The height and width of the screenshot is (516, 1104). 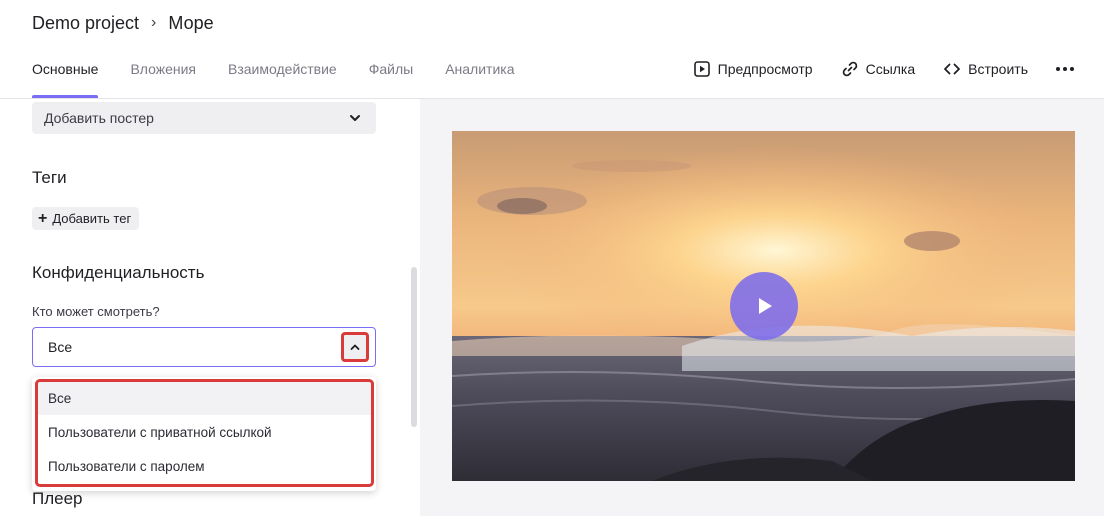 I want to click on code-icon, so click(x=952, y=69).